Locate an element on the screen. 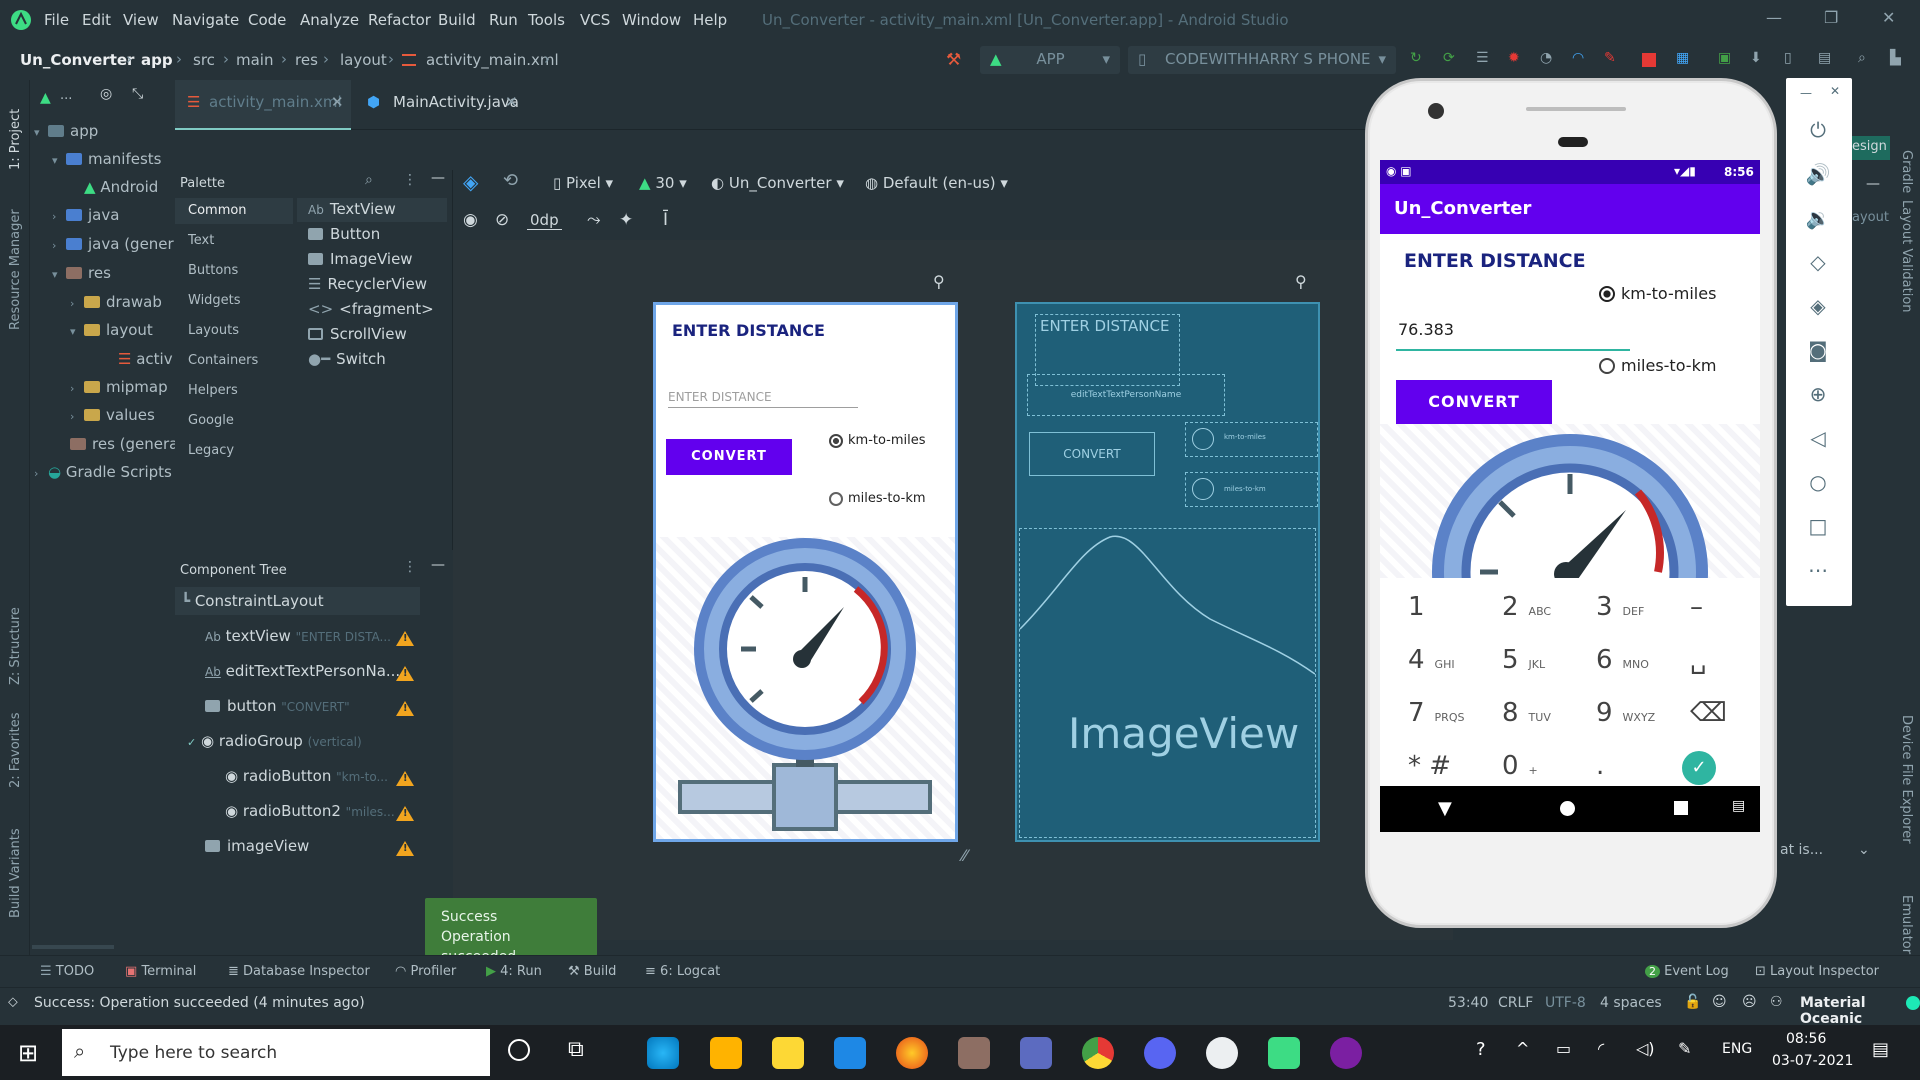  input-language: ENG is located at coordinates (1737, 1049).